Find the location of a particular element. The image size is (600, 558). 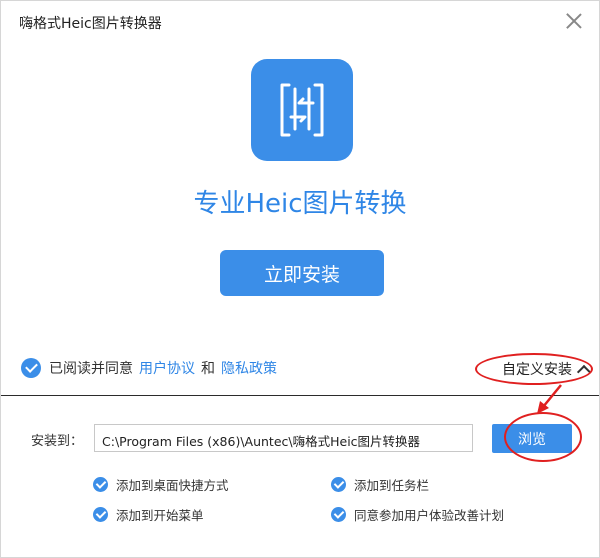

custom-install-label: 自定义安装 is located at coordinates (537, 370).